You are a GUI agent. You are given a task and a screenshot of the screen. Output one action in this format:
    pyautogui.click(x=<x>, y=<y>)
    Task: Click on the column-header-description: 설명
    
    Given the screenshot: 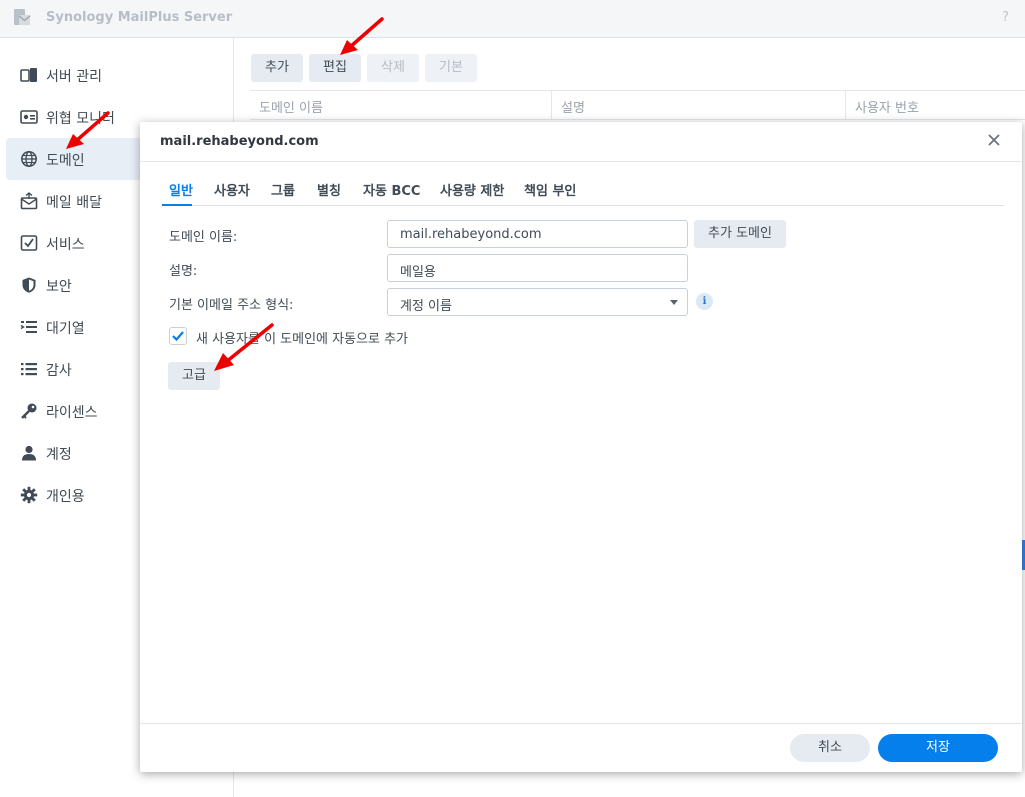 What is the action you would take?
    pyautogui.click(x=573, y=106)
    